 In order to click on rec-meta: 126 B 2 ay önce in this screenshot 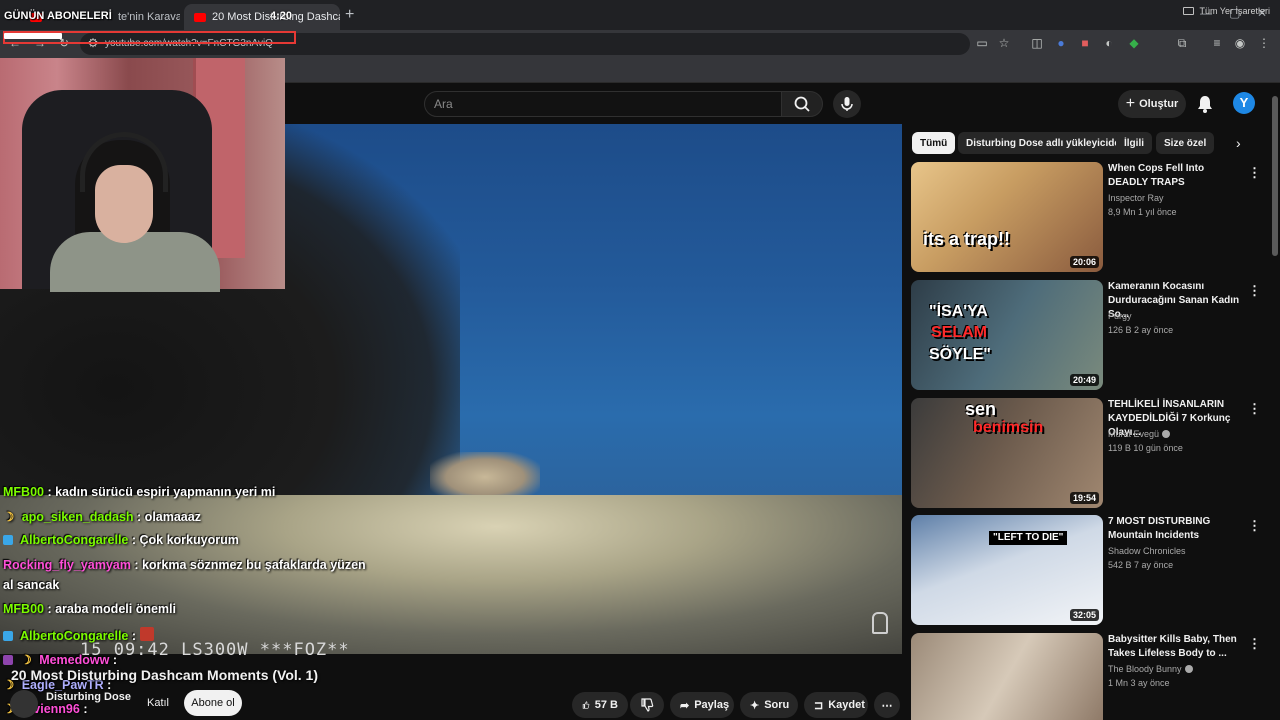, I will do `click(1140, 330)`.